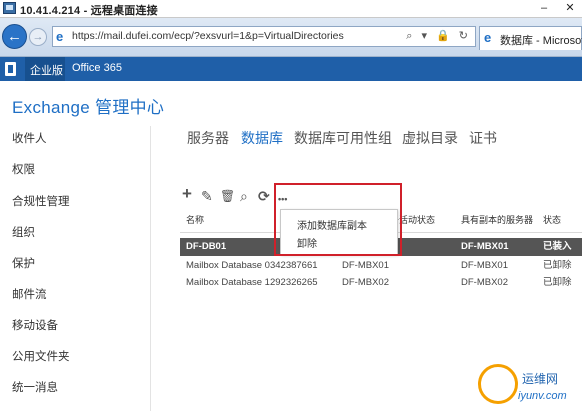 This screenshot has width=582, height=411. What do you see at coordinates (88, 107) in the screenshot?
I see `app-title: Exchange 管理中心` at bounding box center [88, 107].